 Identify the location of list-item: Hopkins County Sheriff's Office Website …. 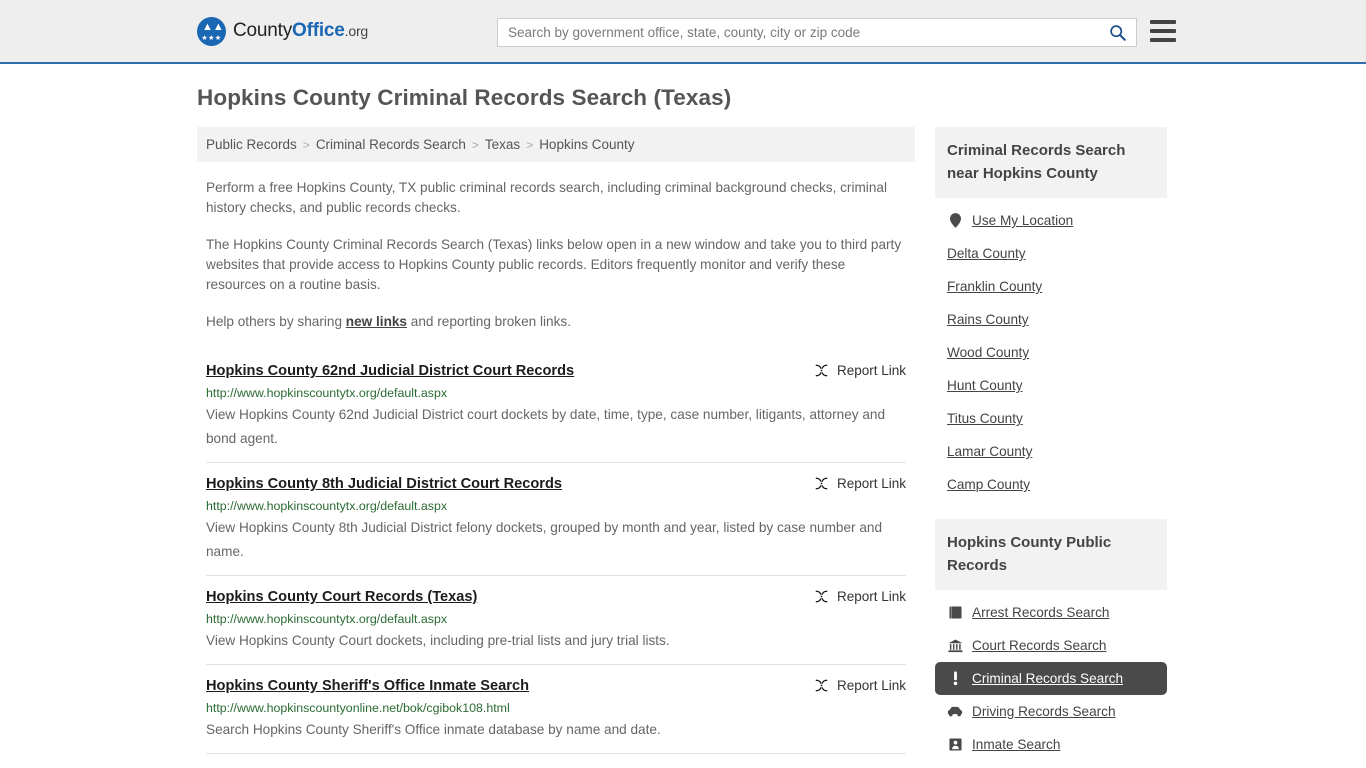
(556, 760).